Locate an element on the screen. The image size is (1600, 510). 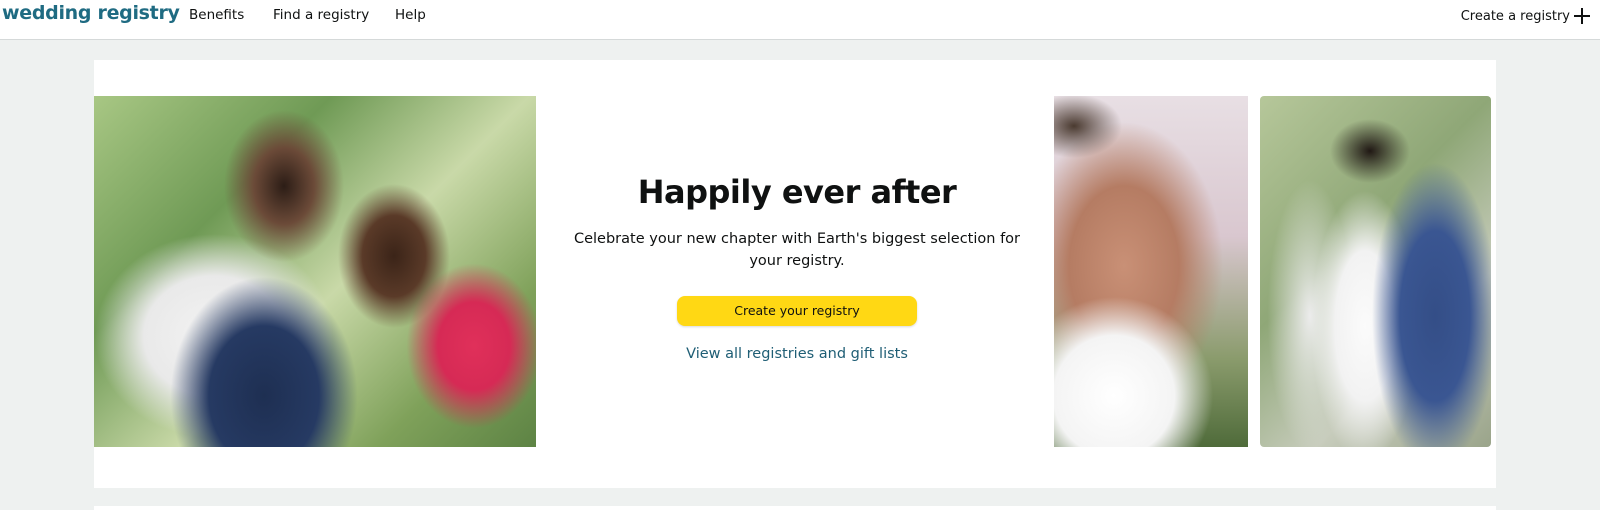
nav-link-find-registry: Find a registry is located at coordinates (321, 15).